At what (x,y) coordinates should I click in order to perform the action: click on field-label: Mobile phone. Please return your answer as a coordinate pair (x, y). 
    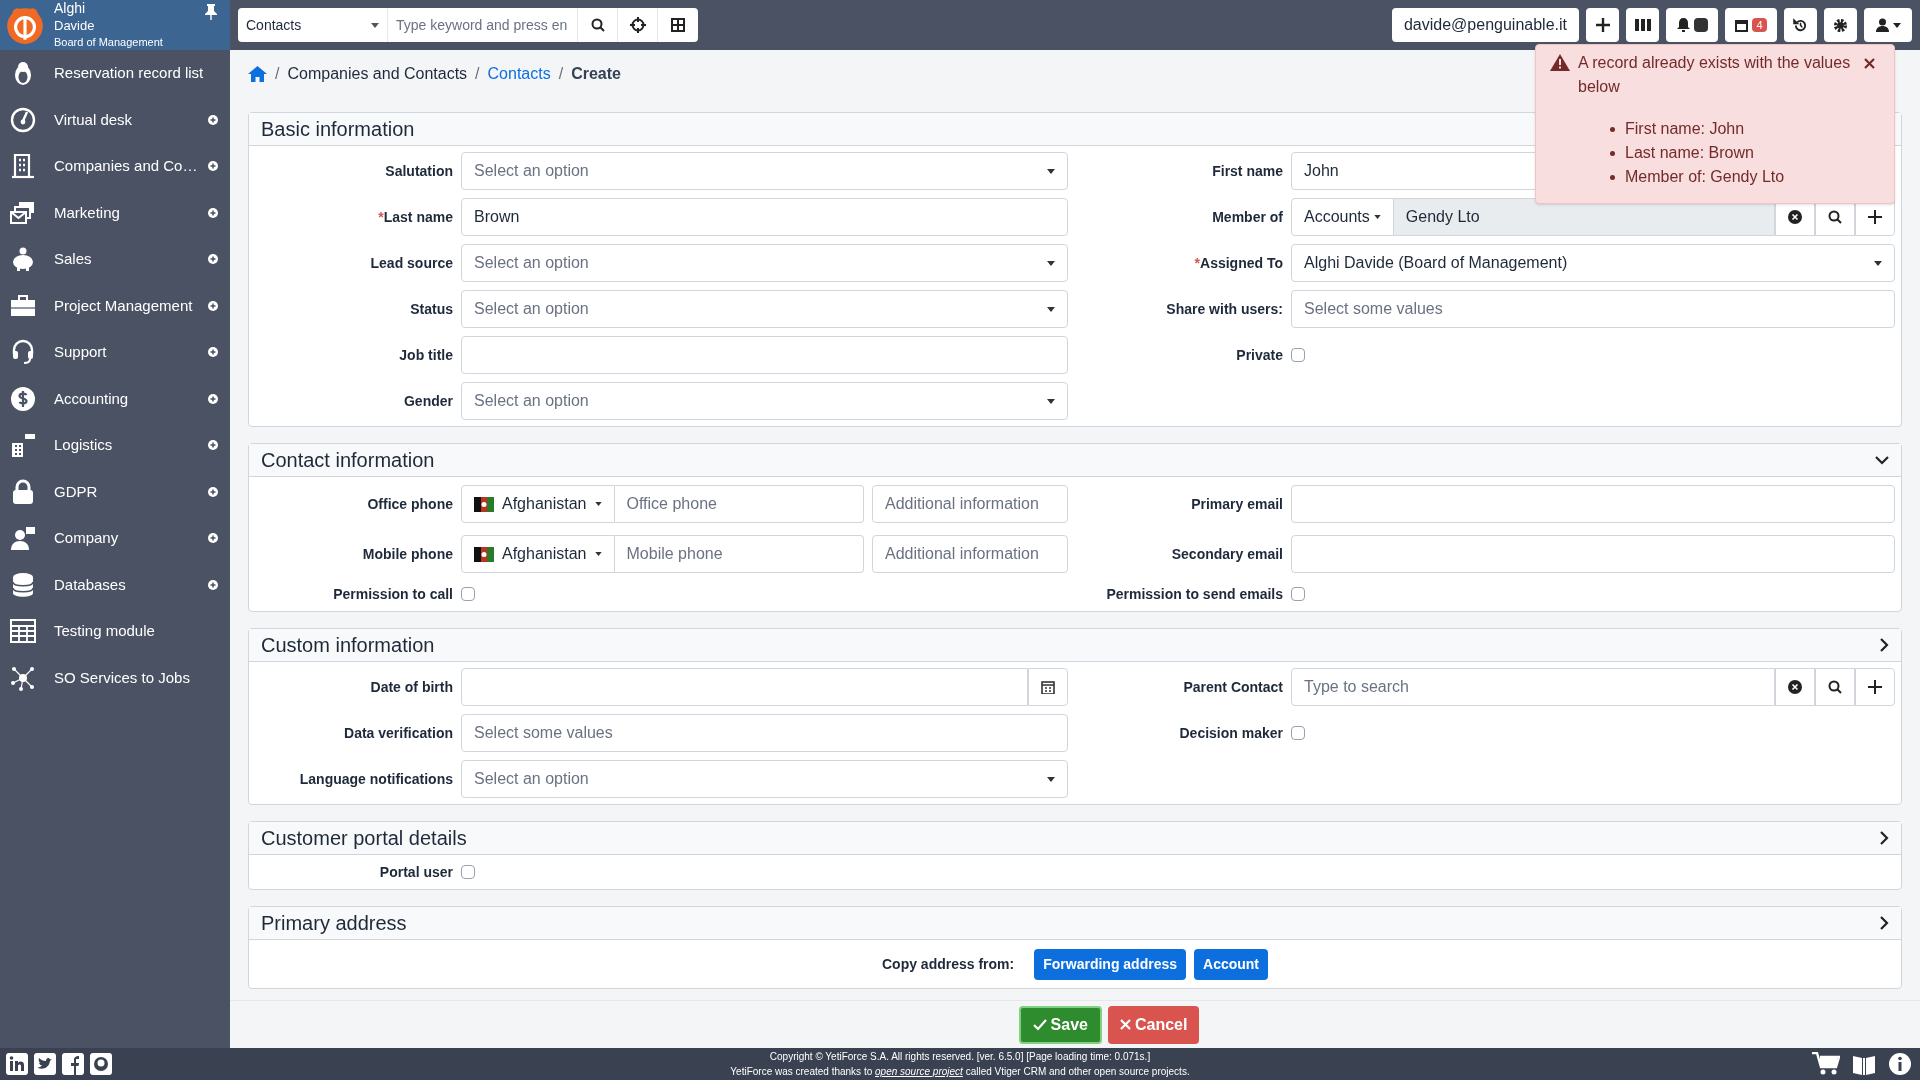
    Looking at the image, I should click on (407, 554).